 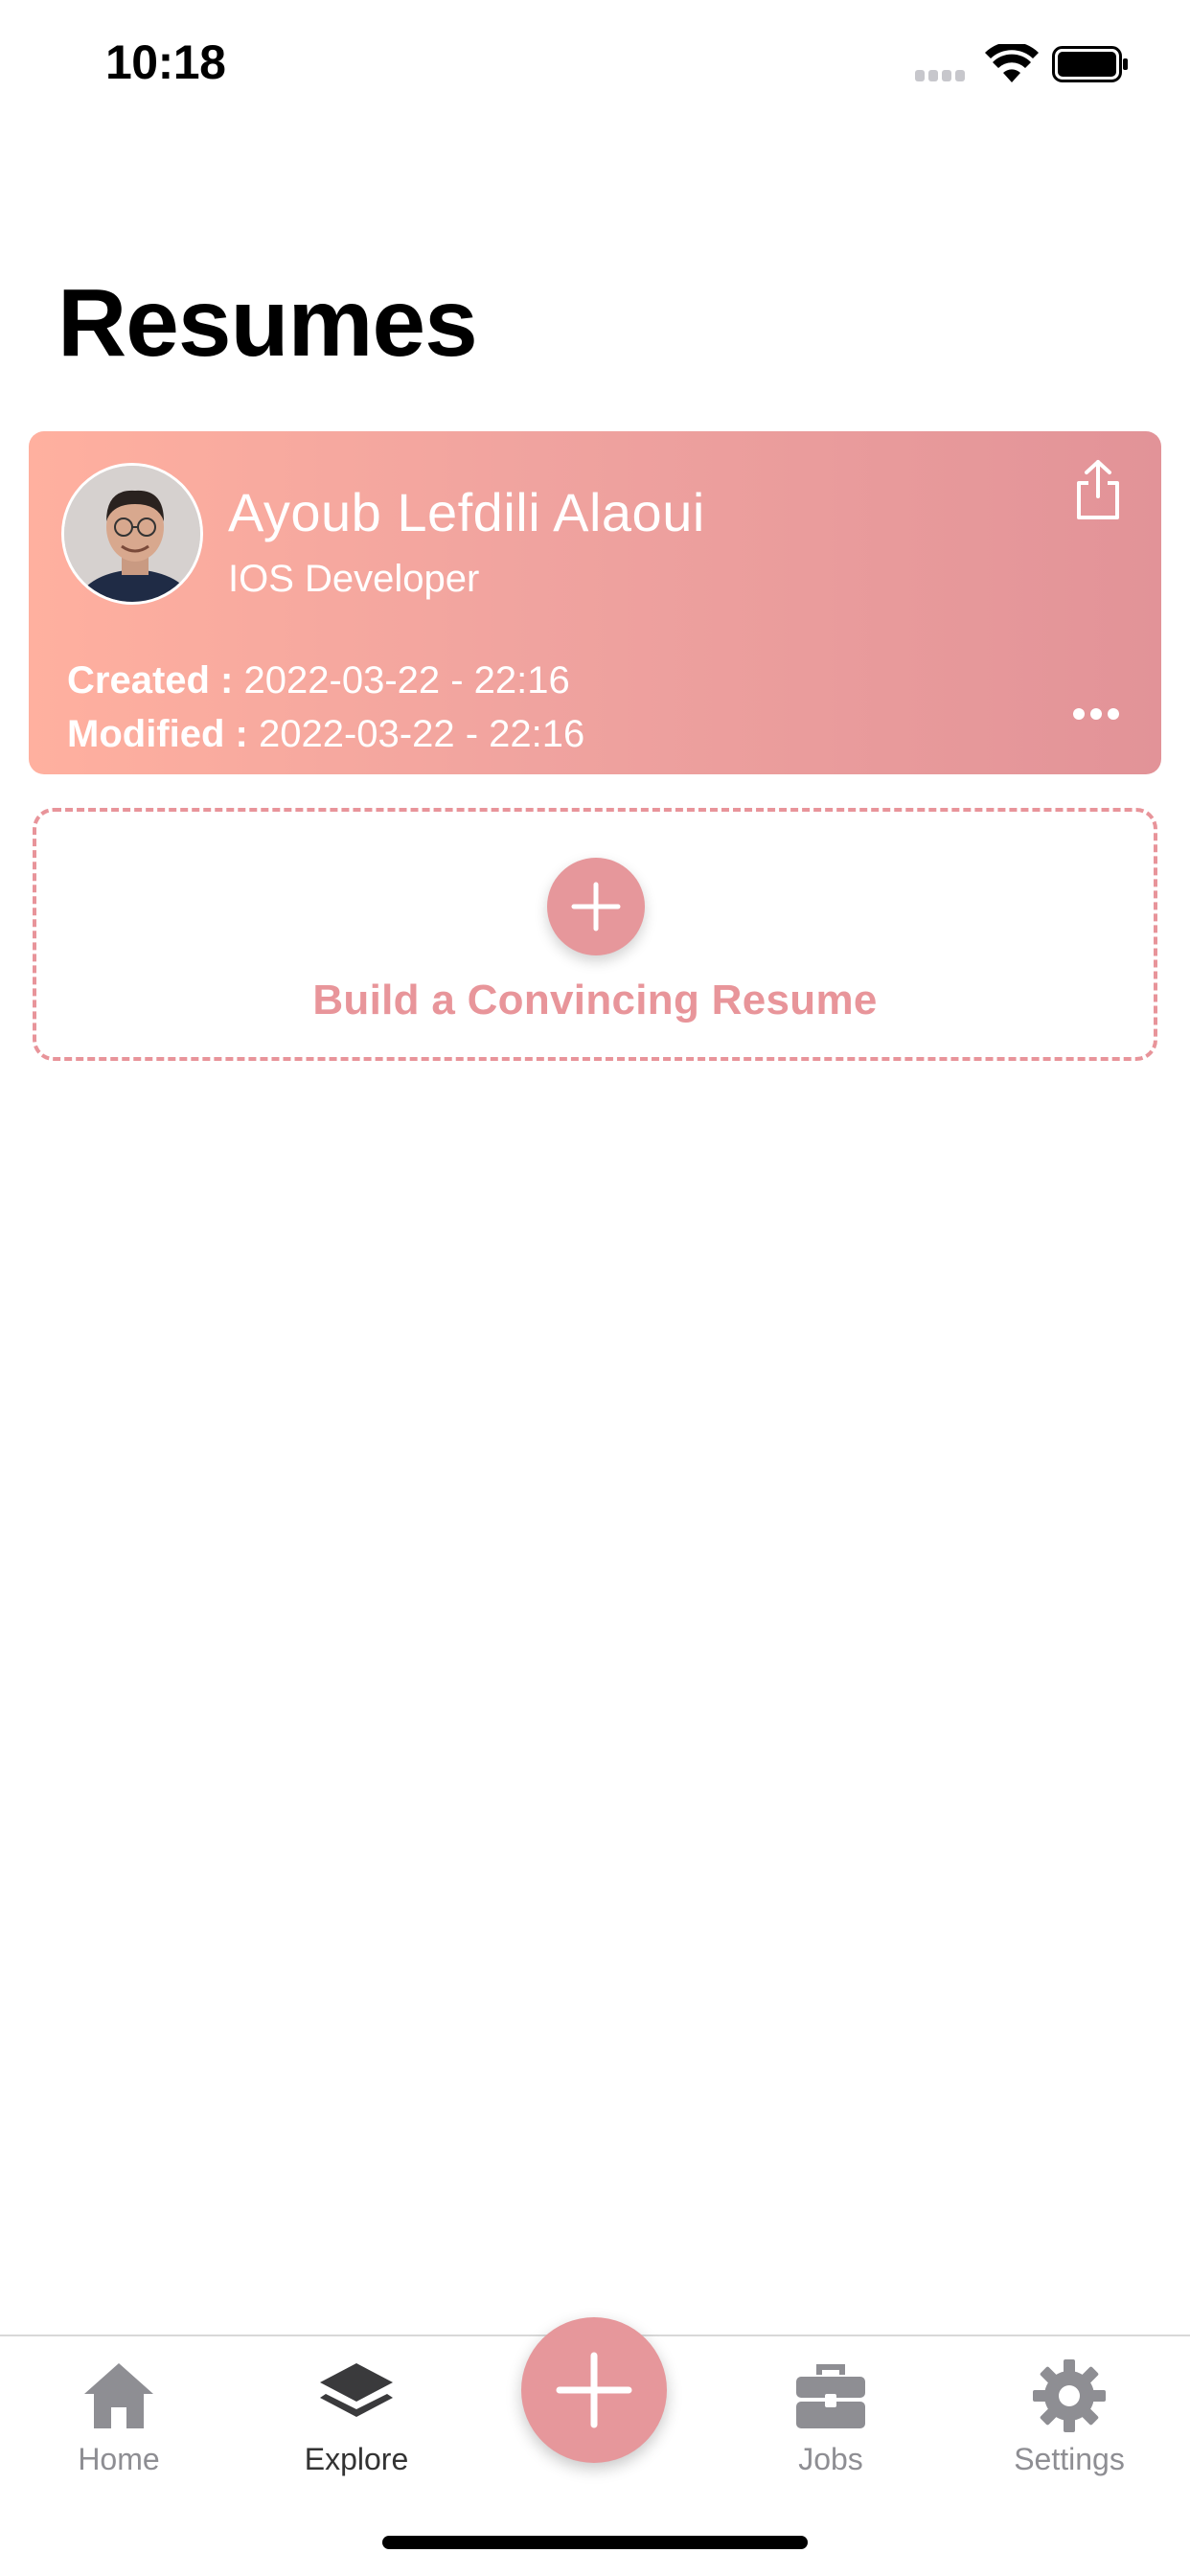 I want to click on gear-icon, so click(x=1070, y=2395).